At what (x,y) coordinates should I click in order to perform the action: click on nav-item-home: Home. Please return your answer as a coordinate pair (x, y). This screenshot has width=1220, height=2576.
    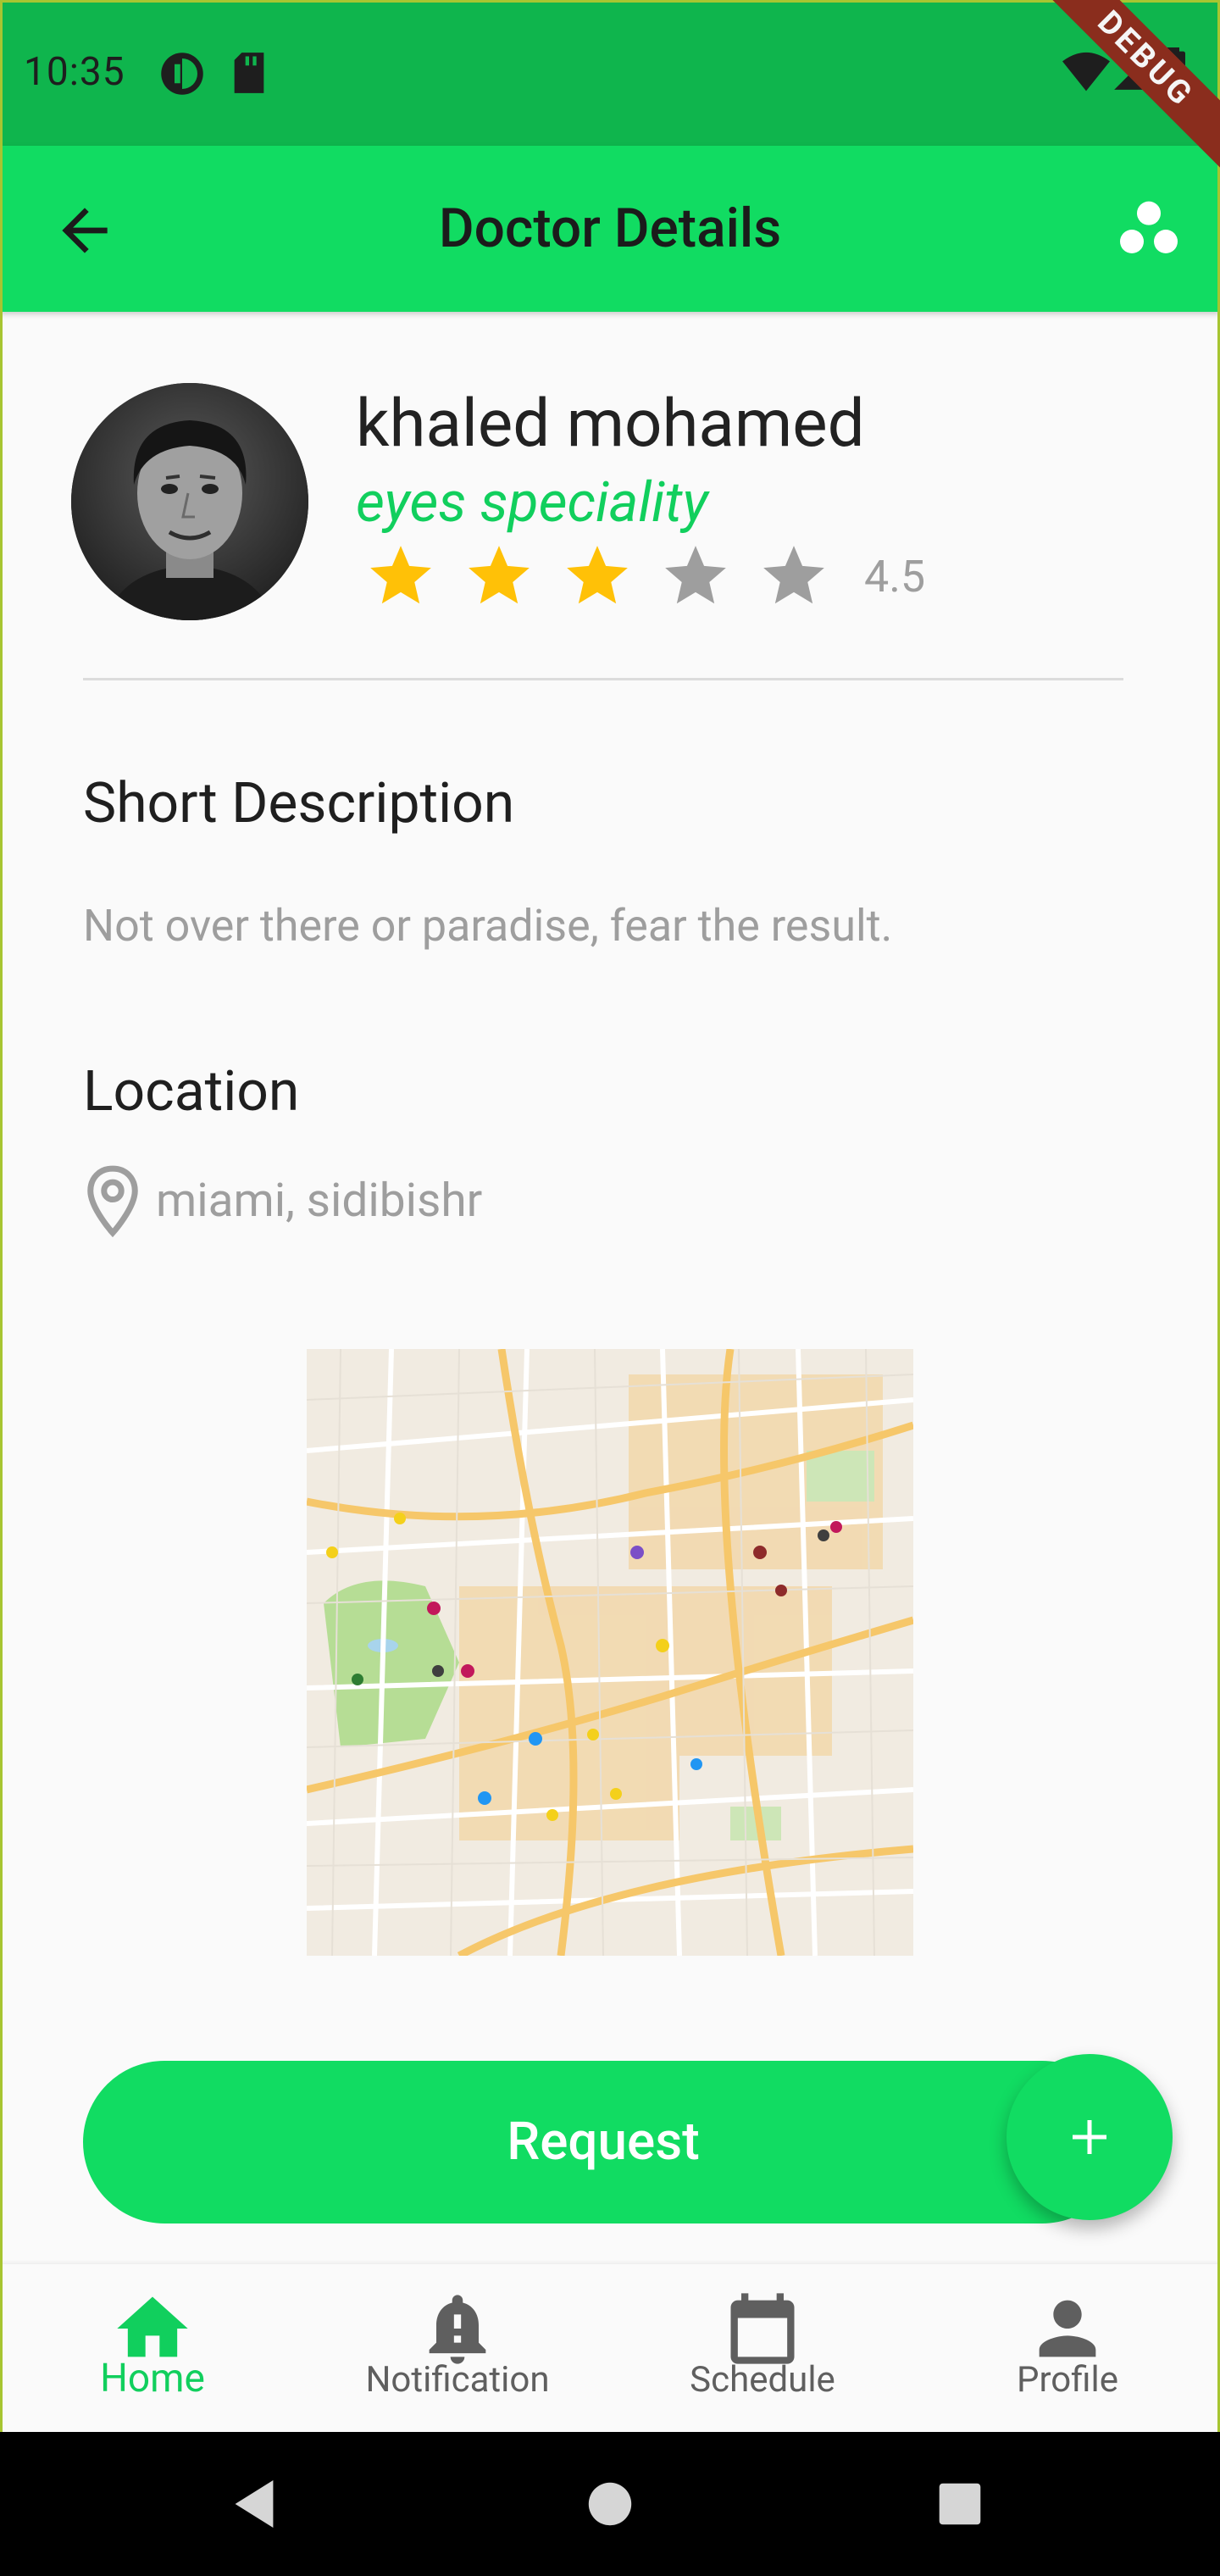
    Looking at the image, I should click on (152, 2348).